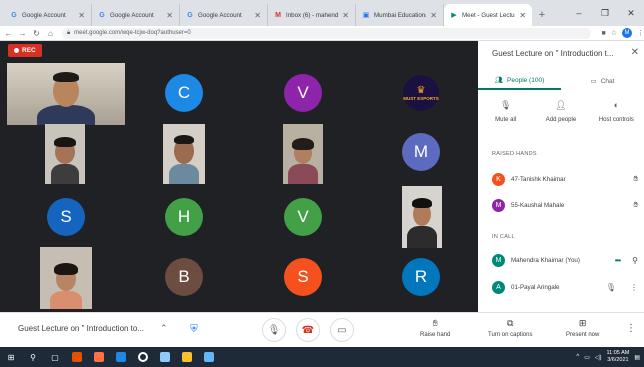 This screenshot has width=644, height=367. What do you see at coordinates (66, 94) in the screenshot?
I see `video-tile-presenter` at bounding box center [66, 94].